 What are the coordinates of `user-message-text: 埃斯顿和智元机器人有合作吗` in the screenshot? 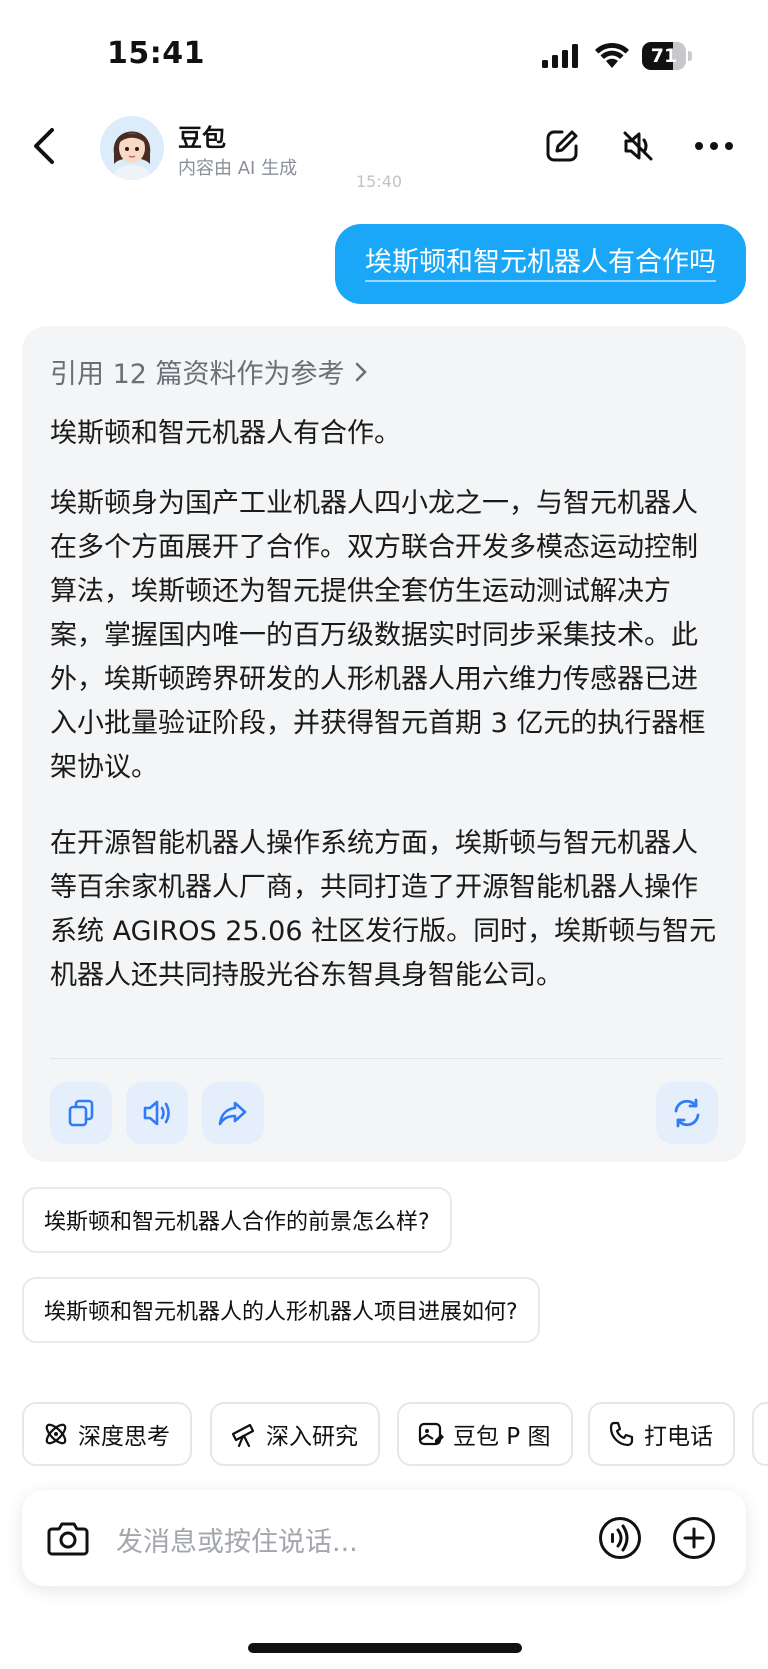 It's located at (540, 264).